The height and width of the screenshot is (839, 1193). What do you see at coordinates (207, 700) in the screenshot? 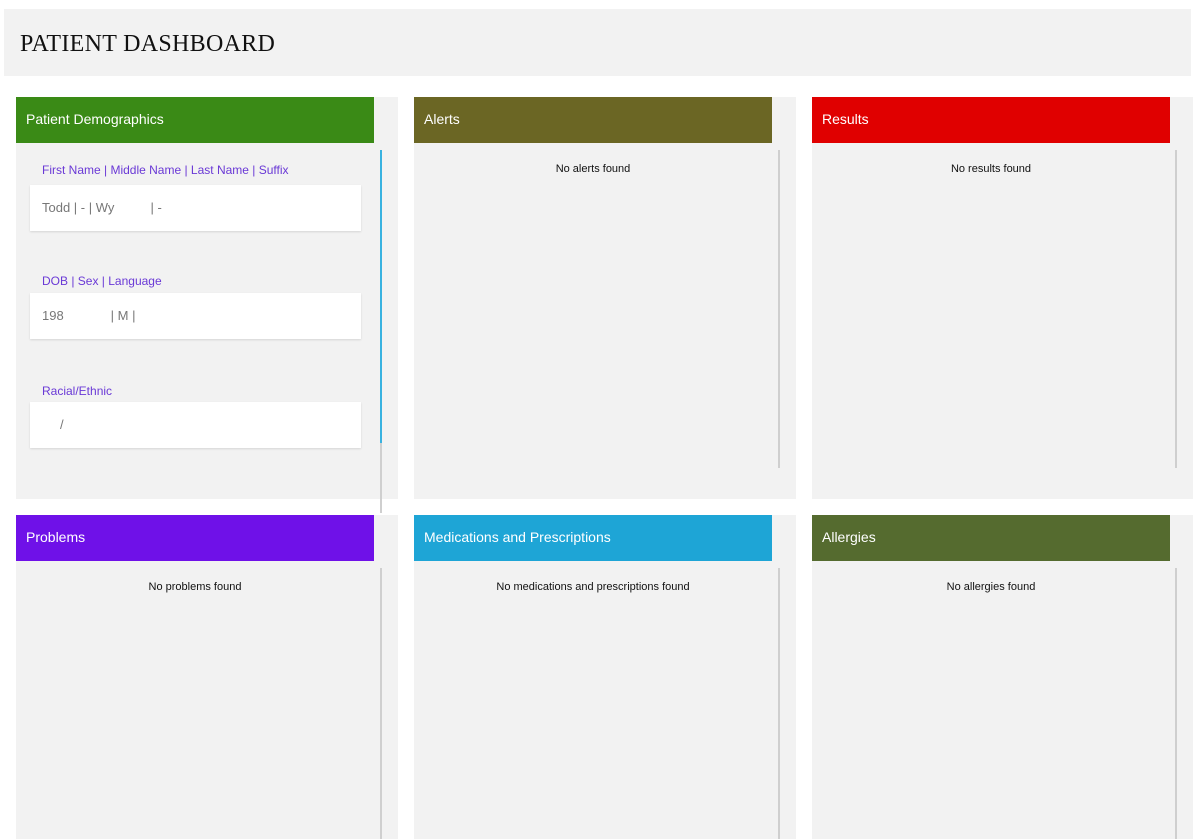
I see `problems-body: No problems found` at bounding box center [207, 700].